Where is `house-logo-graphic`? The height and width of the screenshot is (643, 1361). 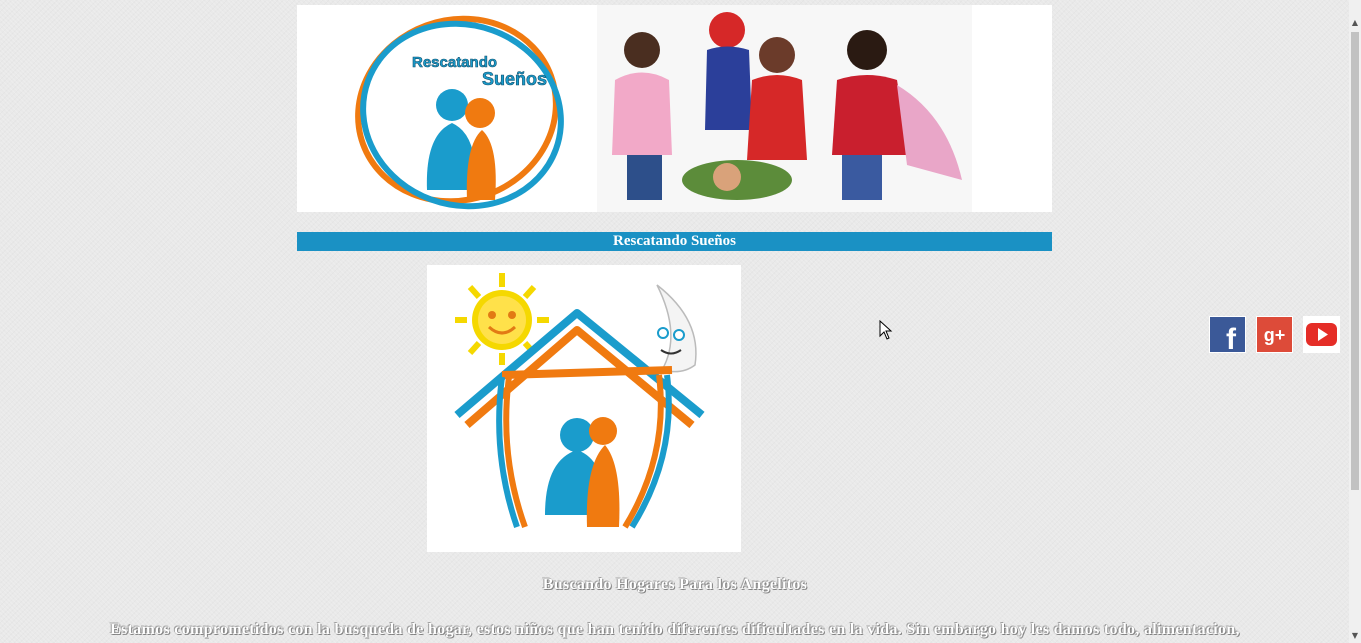
house-logo-graphic is located at coordinates (579, 401).